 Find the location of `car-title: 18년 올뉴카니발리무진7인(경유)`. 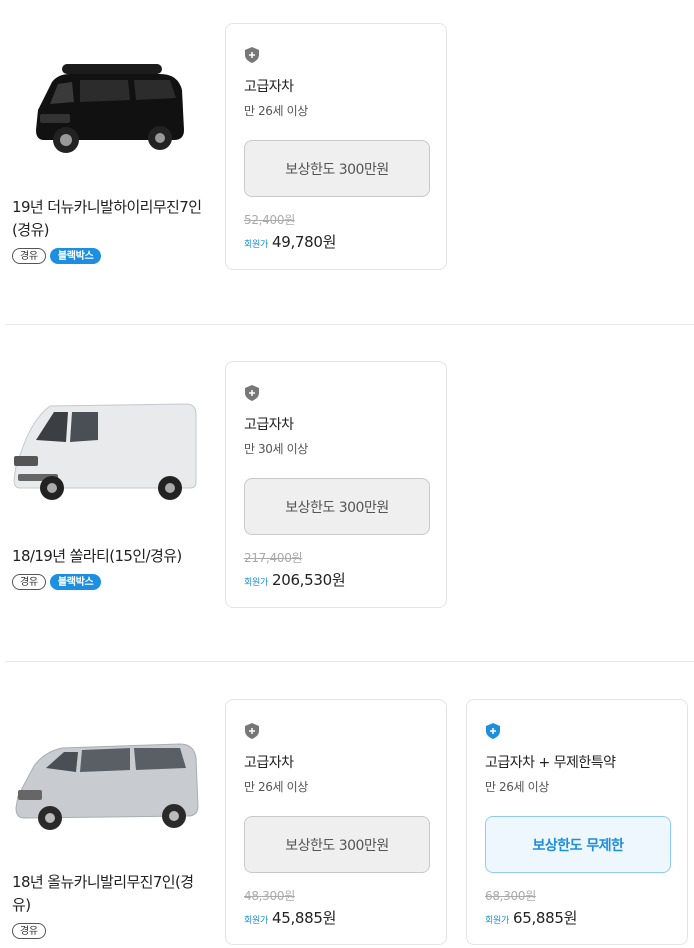

car-title: 18년 올뉴카니발리무진7인(경유) is located at coordinates (110, 894).